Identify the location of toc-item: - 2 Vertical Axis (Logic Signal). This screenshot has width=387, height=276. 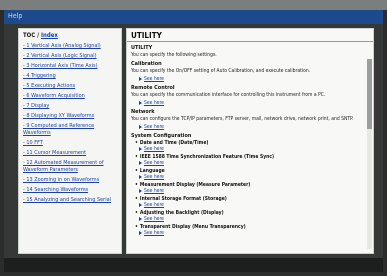
(70, 56).